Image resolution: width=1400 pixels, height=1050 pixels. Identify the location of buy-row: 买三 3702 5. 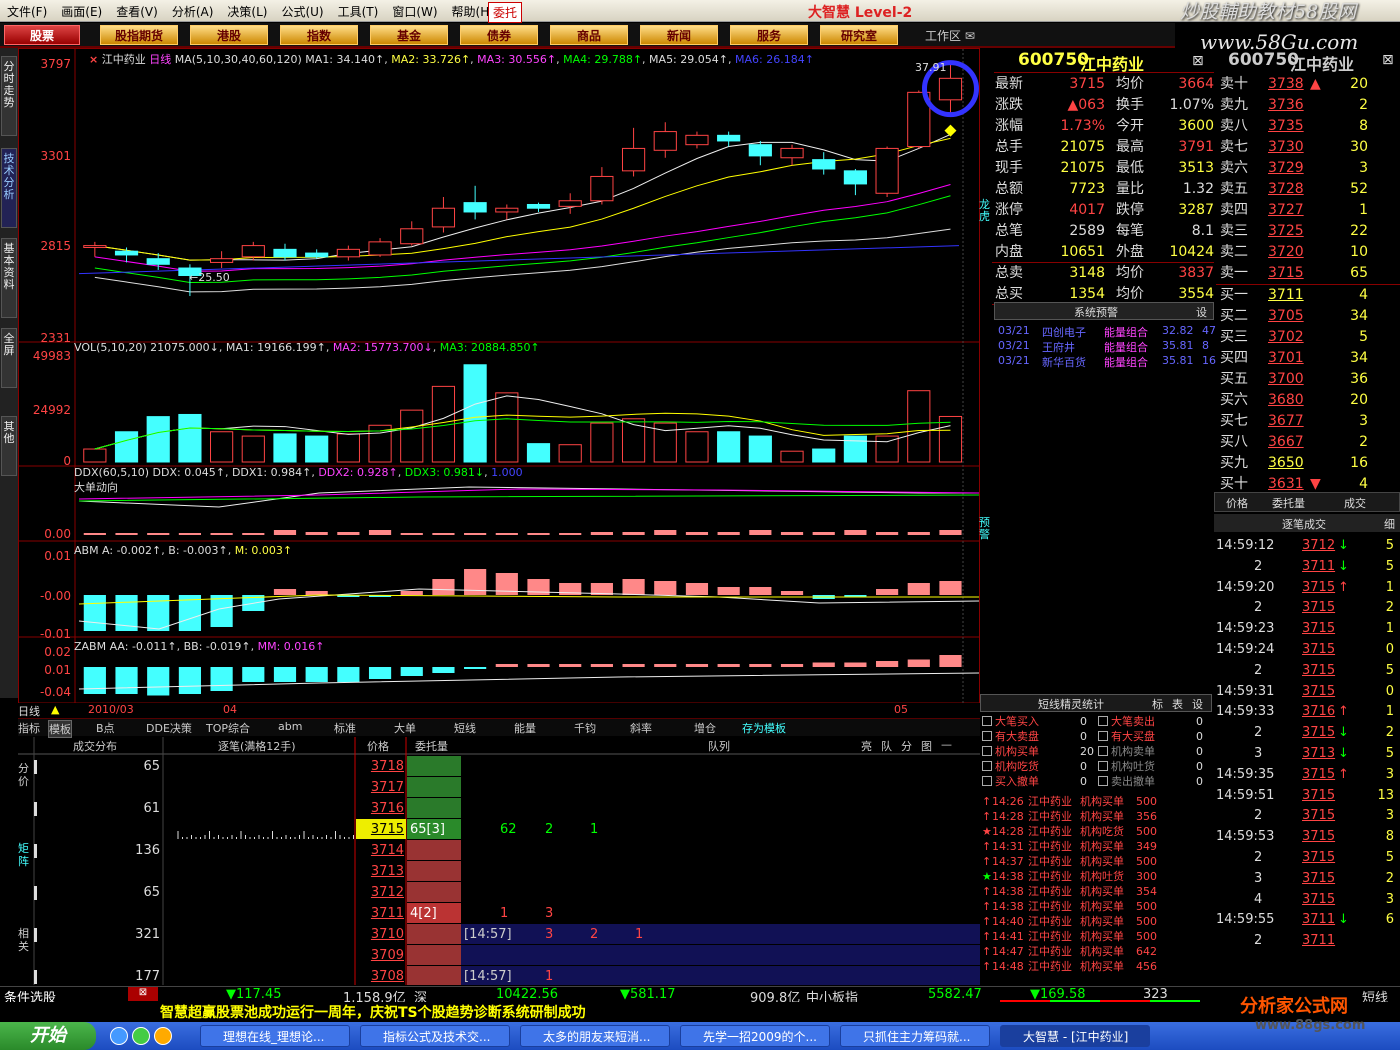
(1308, 337).